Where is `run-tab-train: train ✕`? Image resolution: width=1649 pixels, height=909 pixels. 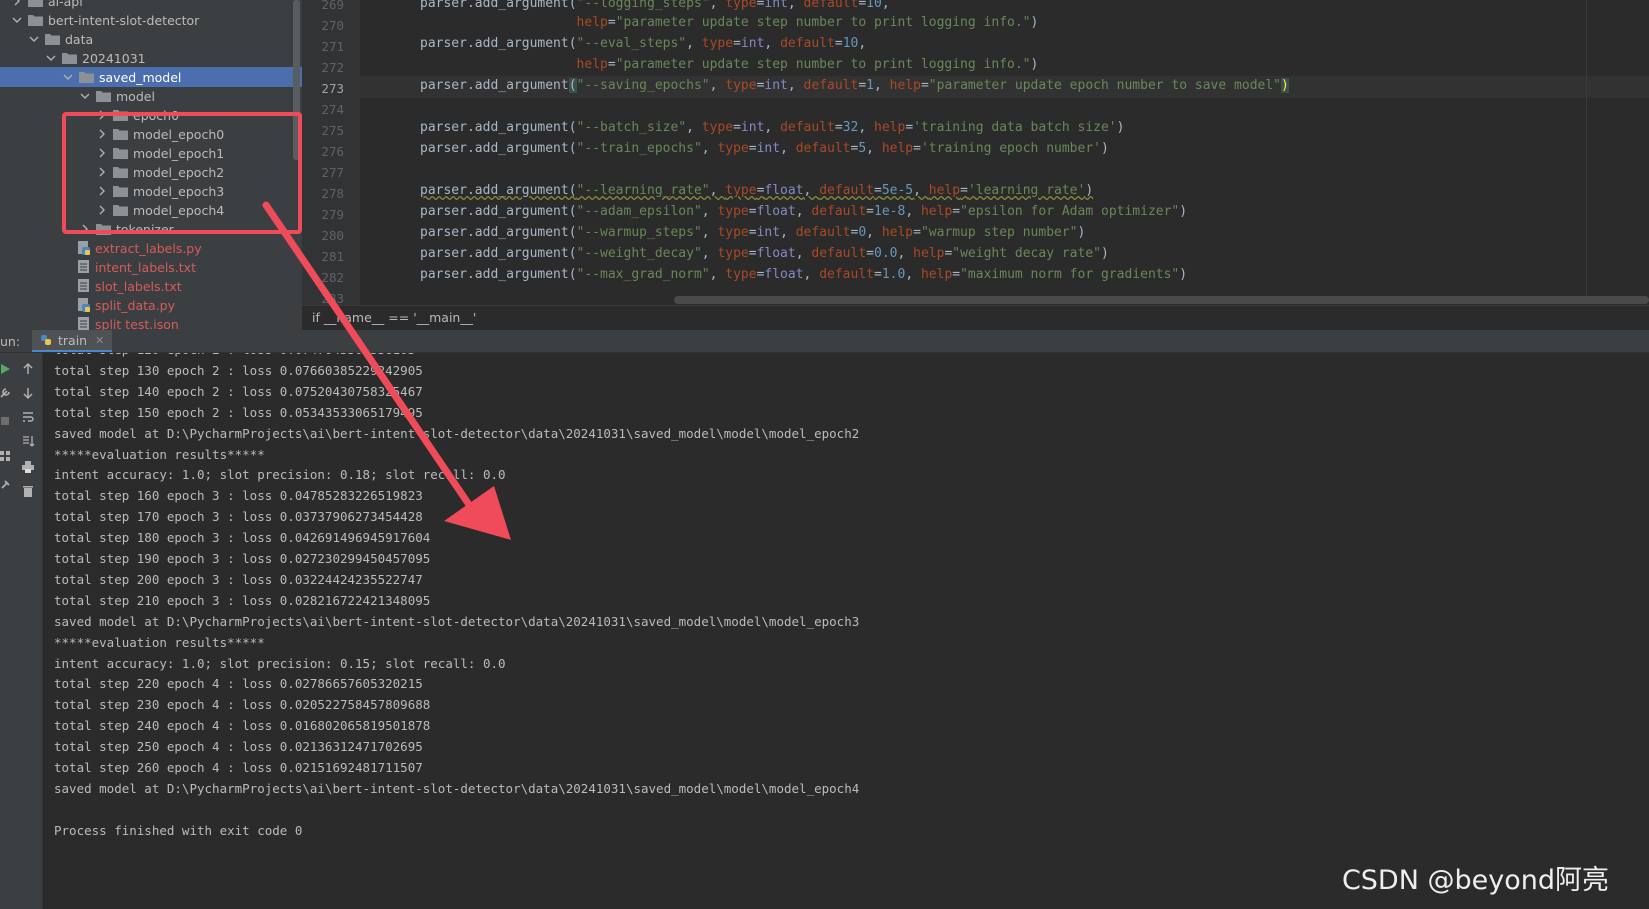 run-tab-train: train ✕ is located at coordinates (72, 341).